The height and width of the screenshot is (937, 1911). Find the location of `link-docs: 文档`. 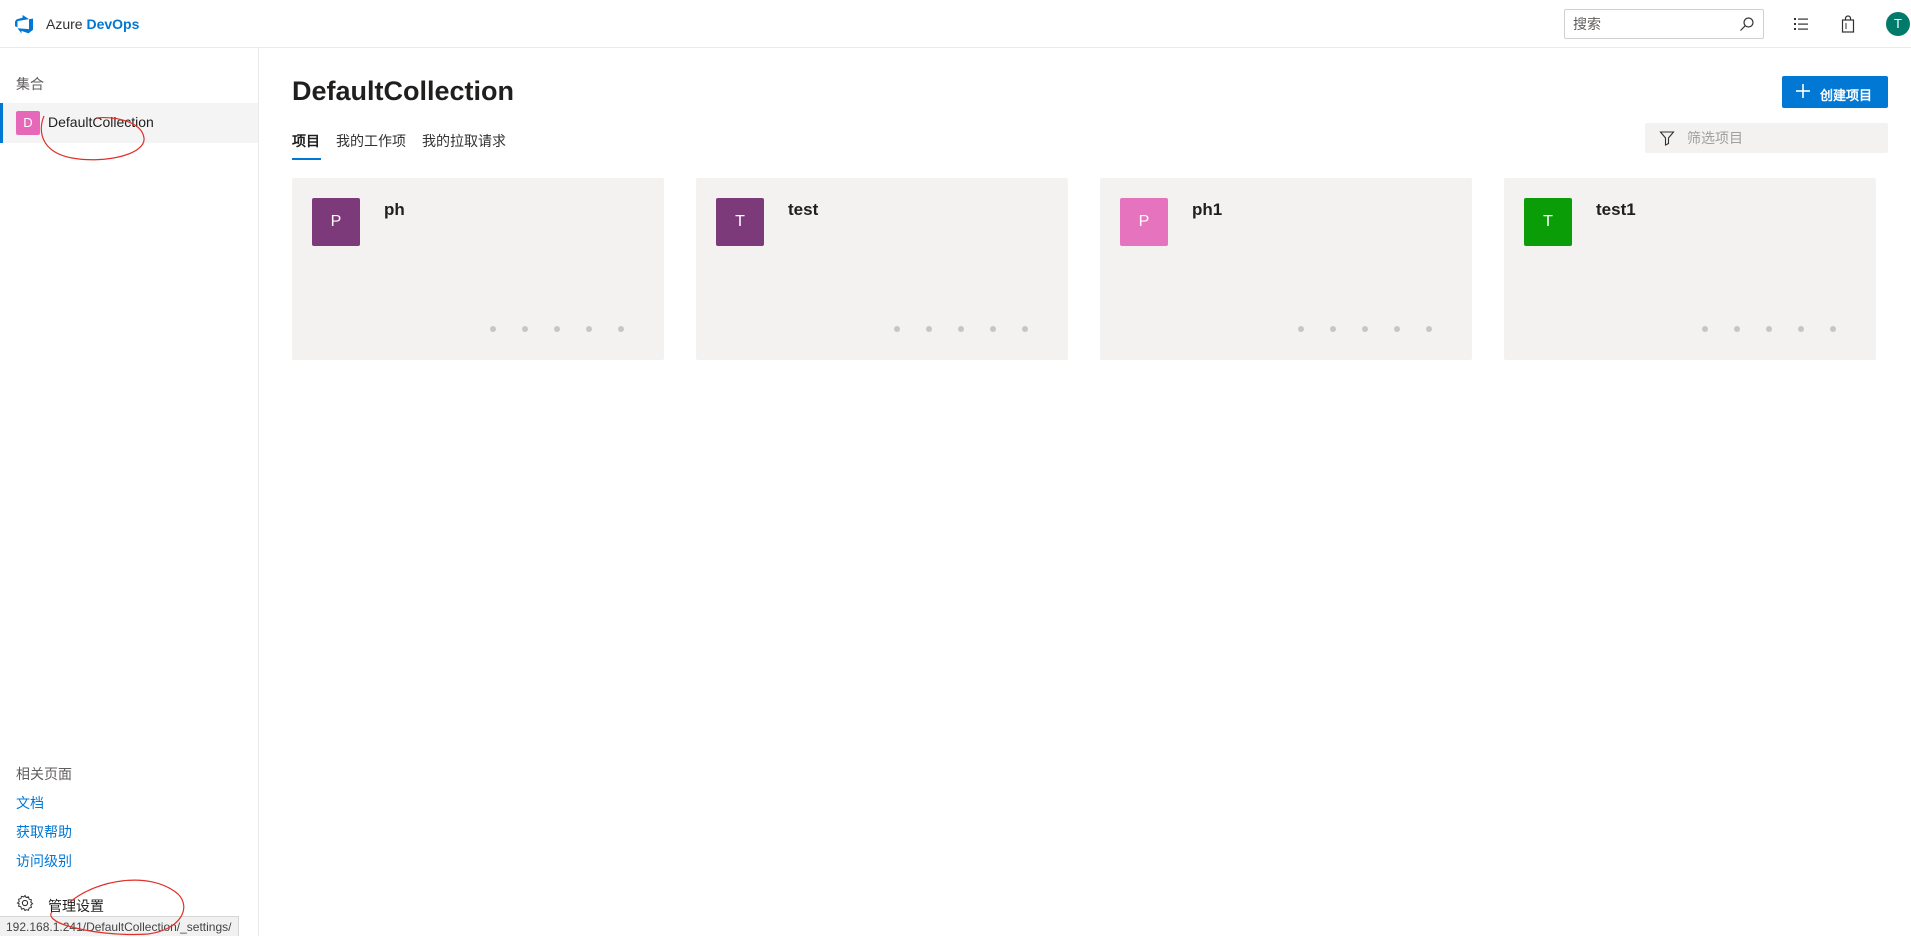

link-docs: 文档 is located at coordinates (30, 803).